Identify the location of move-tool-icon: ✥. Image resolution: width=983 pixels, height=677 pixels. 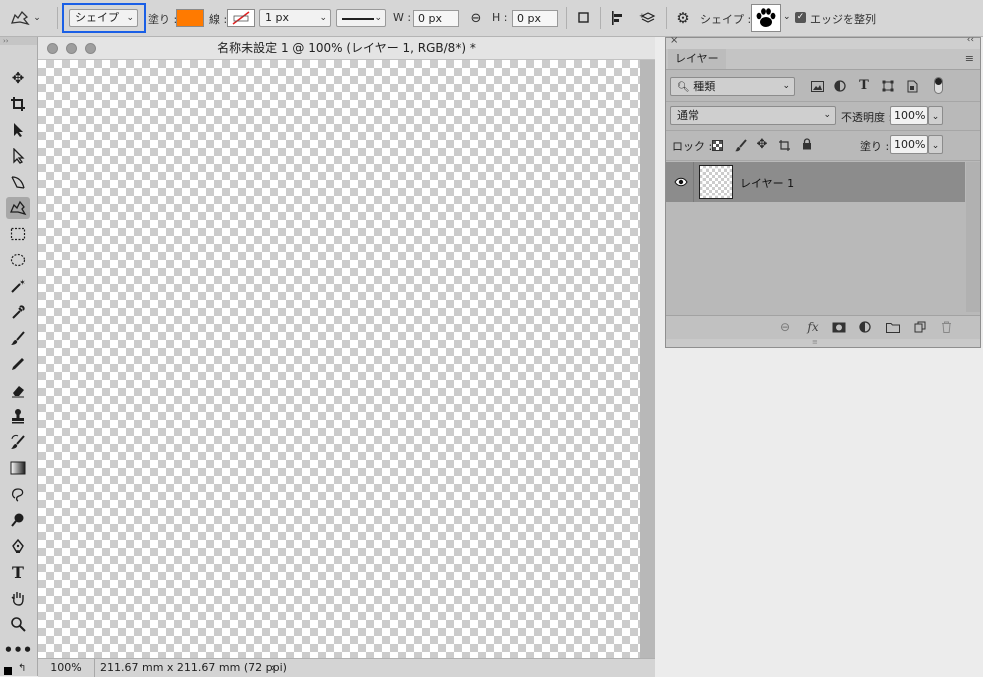
(18, 78).